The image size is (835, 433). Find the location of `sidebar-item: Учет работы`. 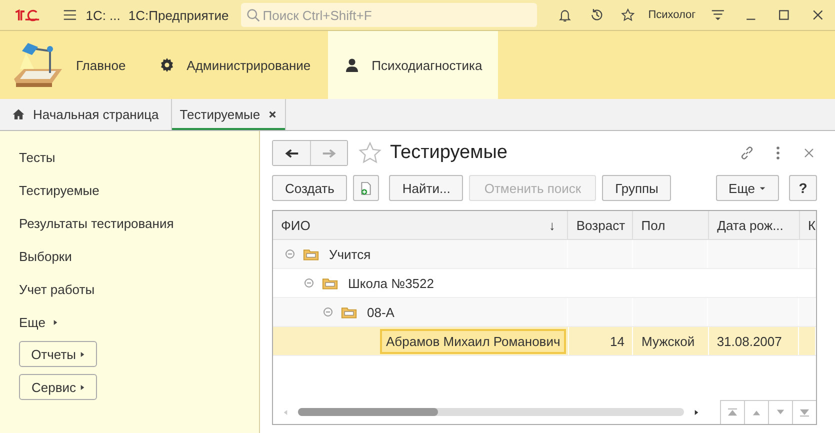

sidebar-item: Учет работы is located at coordinates (57, 296).